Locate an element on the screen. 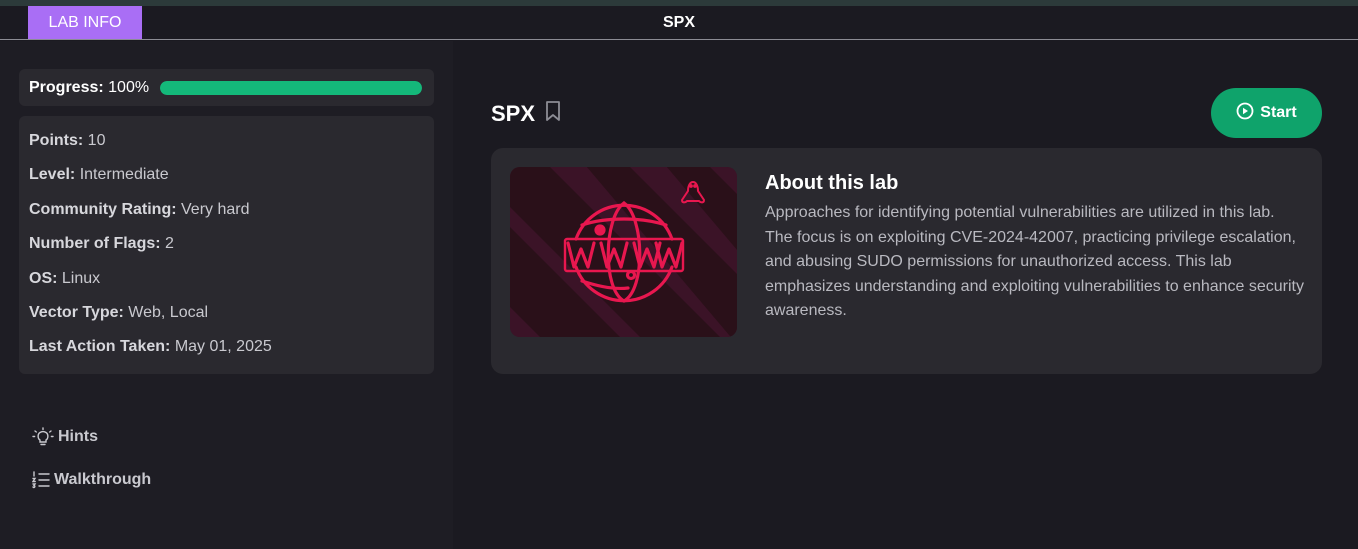  info-row-os: OS: Linux is located at coordinates (231, 286).